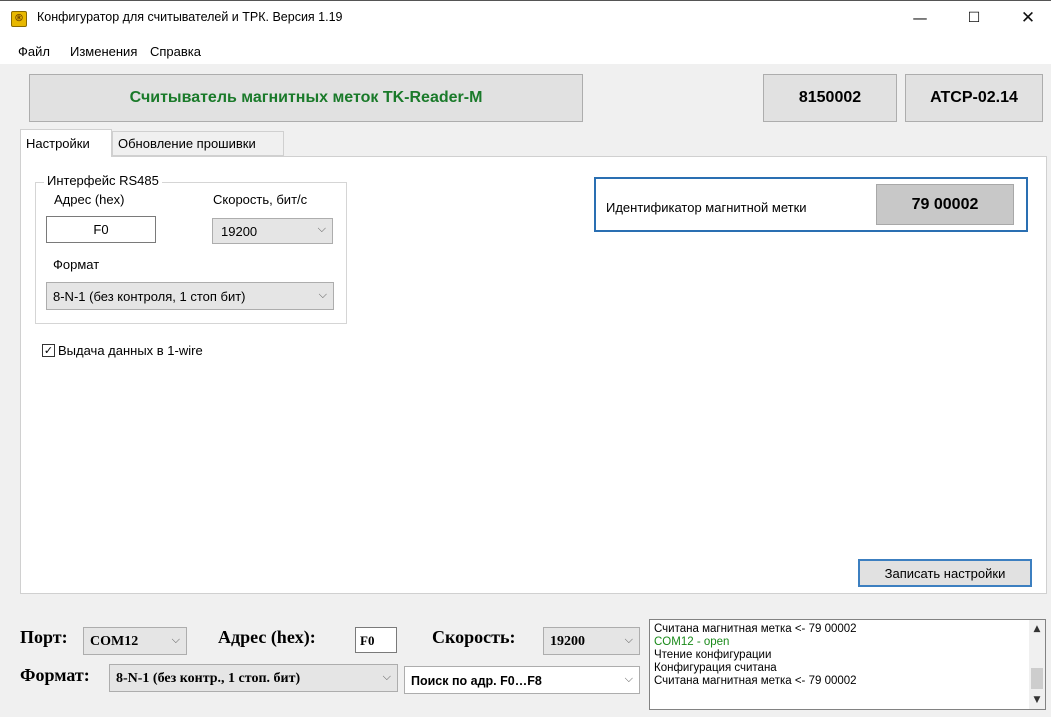  Describe the element at coordinates (44, 637) in the screenshot. I see `port-label: Порт:` at that location.